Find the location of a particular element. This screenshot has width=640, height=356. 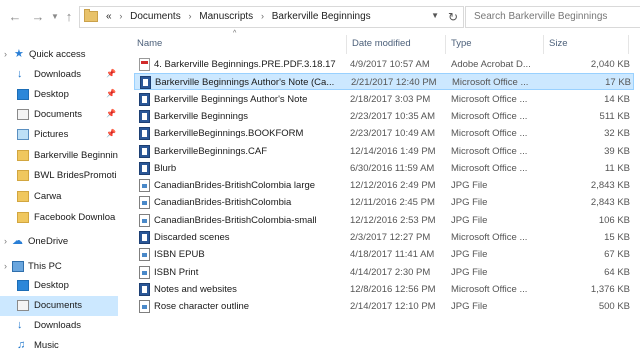

file-type: JPG File is located at coordinates (469, 255).